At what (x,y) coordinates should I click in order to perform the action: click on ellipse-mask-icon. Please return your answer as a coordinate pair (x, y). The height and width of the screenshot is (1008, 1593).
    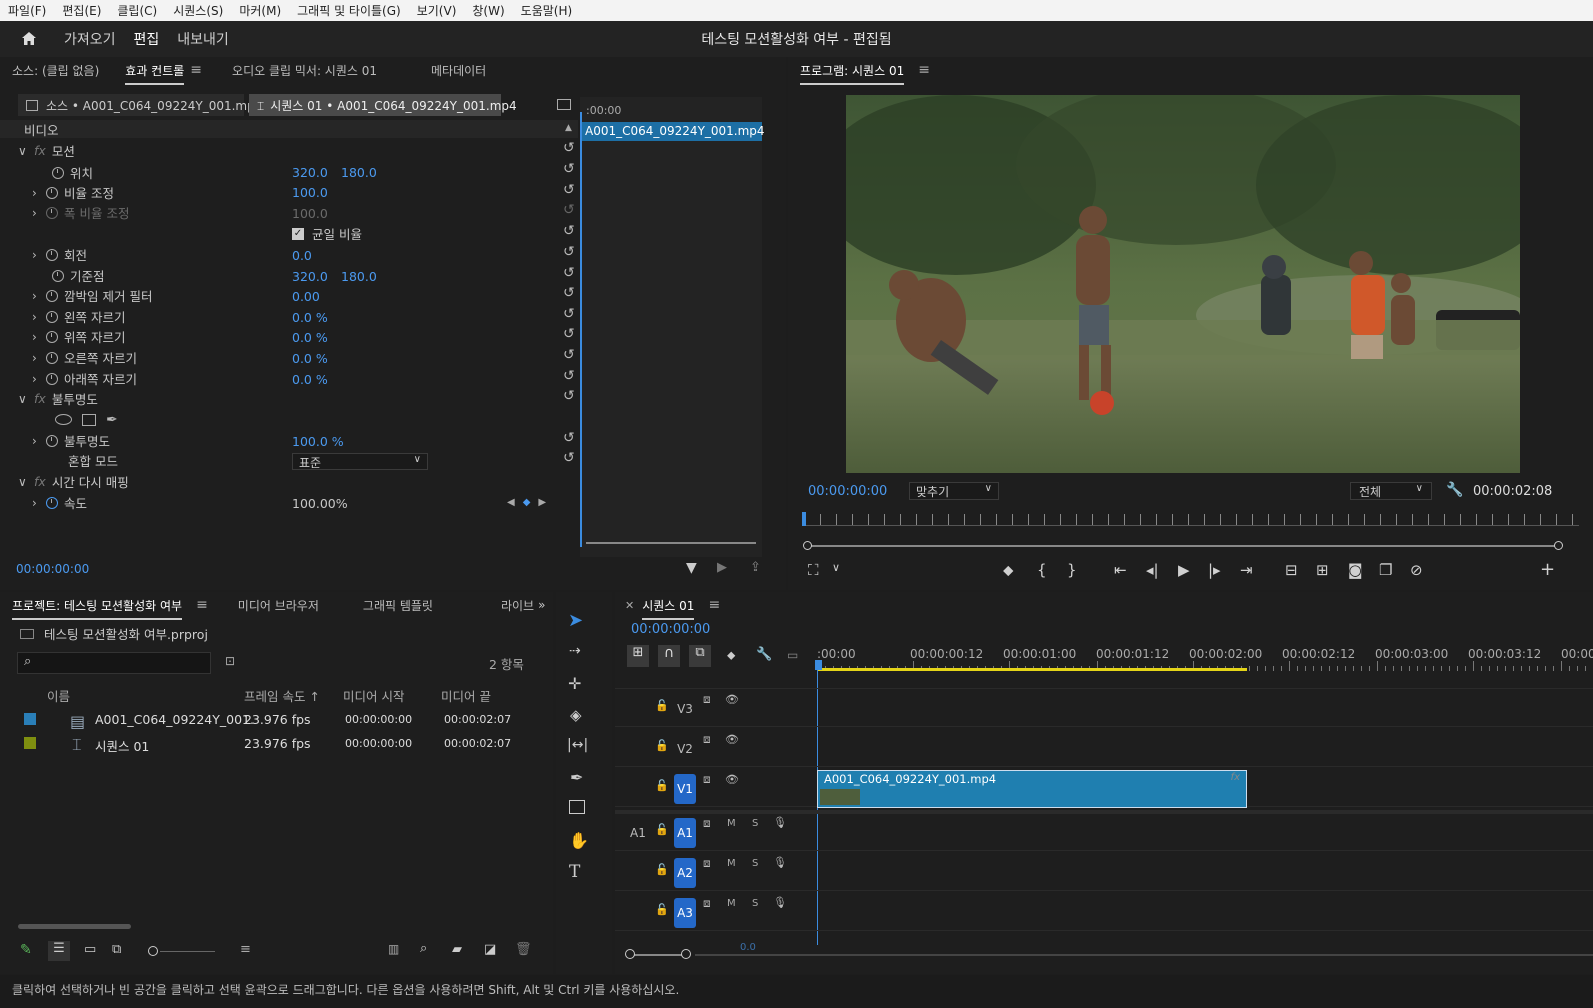
    Looking at the image, I should click on (63, 419).